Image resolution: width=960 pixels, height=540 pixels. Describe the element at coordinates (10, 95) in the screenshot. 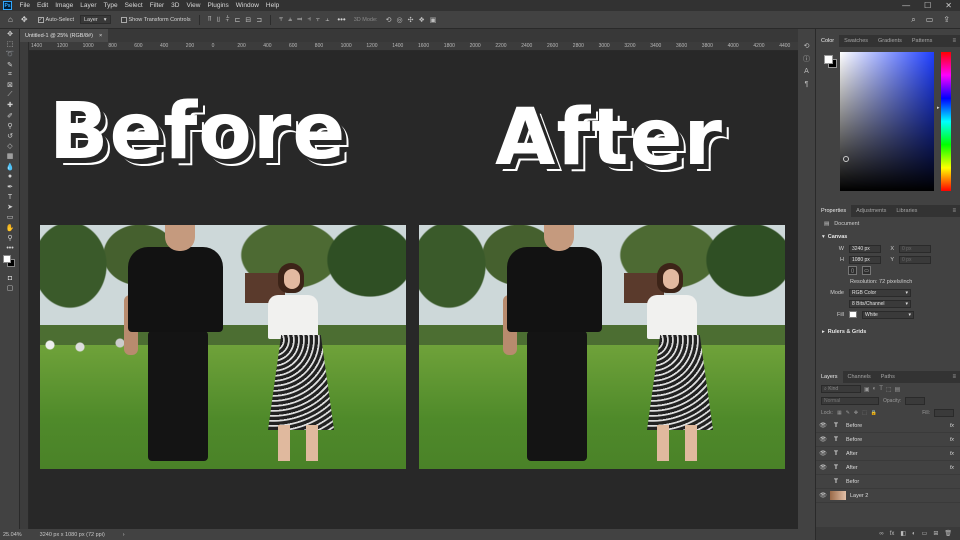

I see `eyedropper-tool-icon: ⟋` at that location.